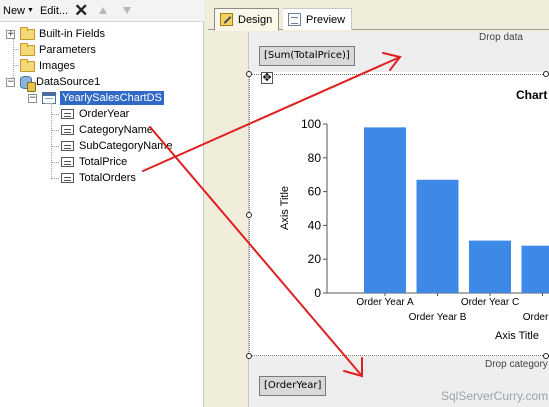  I want to click on expand-icon: +, so click(10, 34).